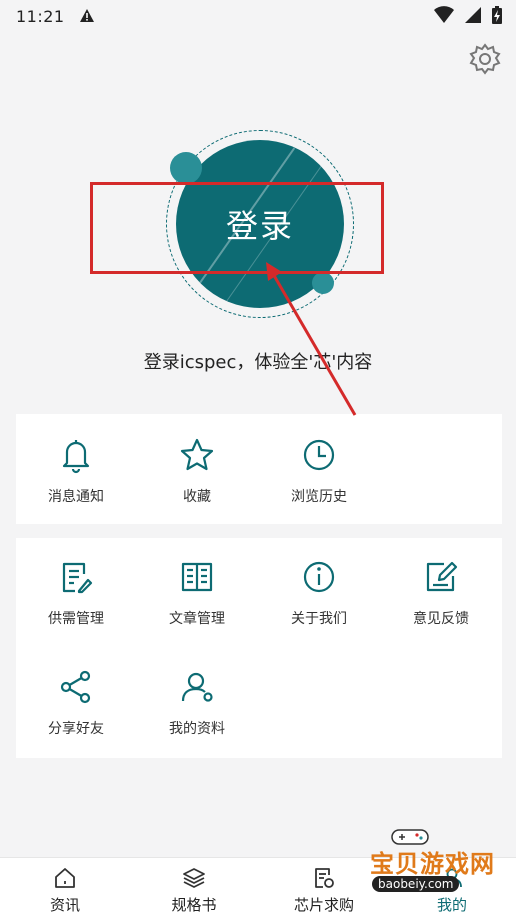  I want to click on bell-icon, so click(76, 457).